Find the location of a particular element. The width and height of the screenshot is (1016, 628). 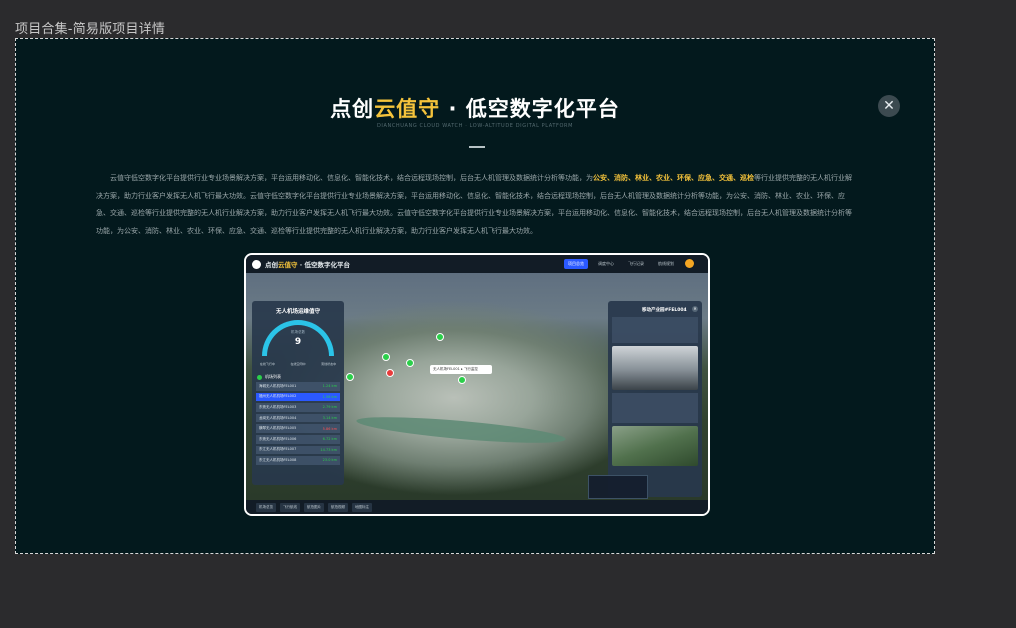

gauge-caption: 机场总数 is located at coordinates (298, 332).